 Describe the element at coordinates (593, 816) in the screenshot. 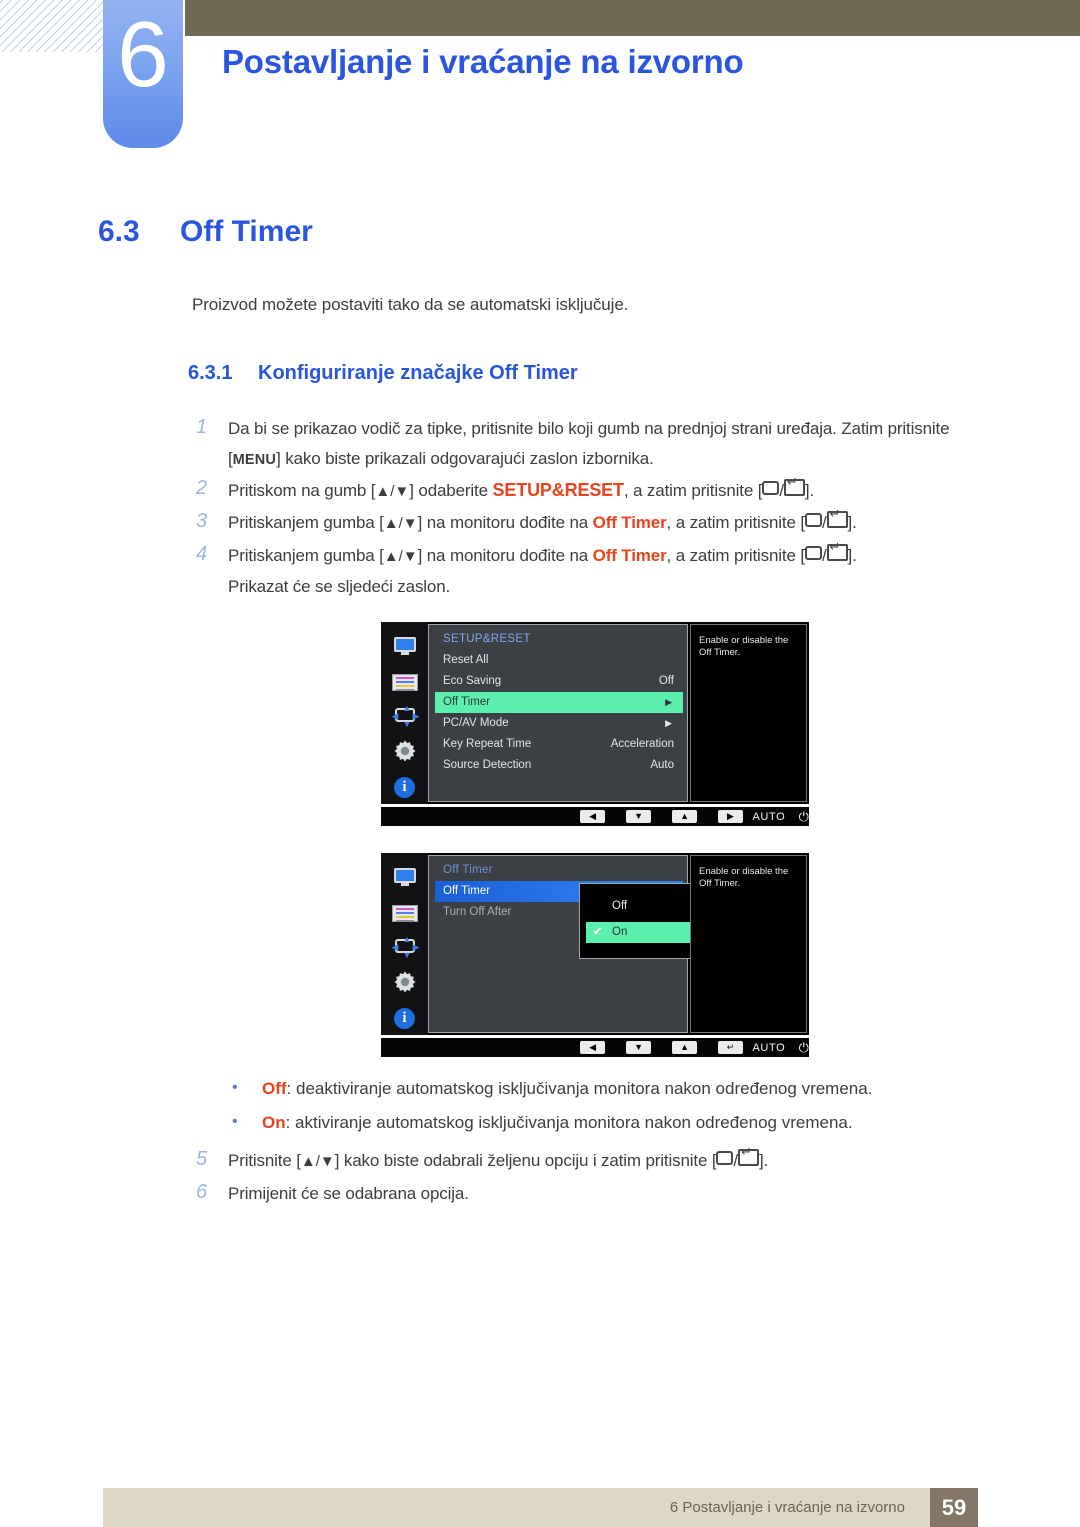

I see `osd1-left-button: ◀` at that location.